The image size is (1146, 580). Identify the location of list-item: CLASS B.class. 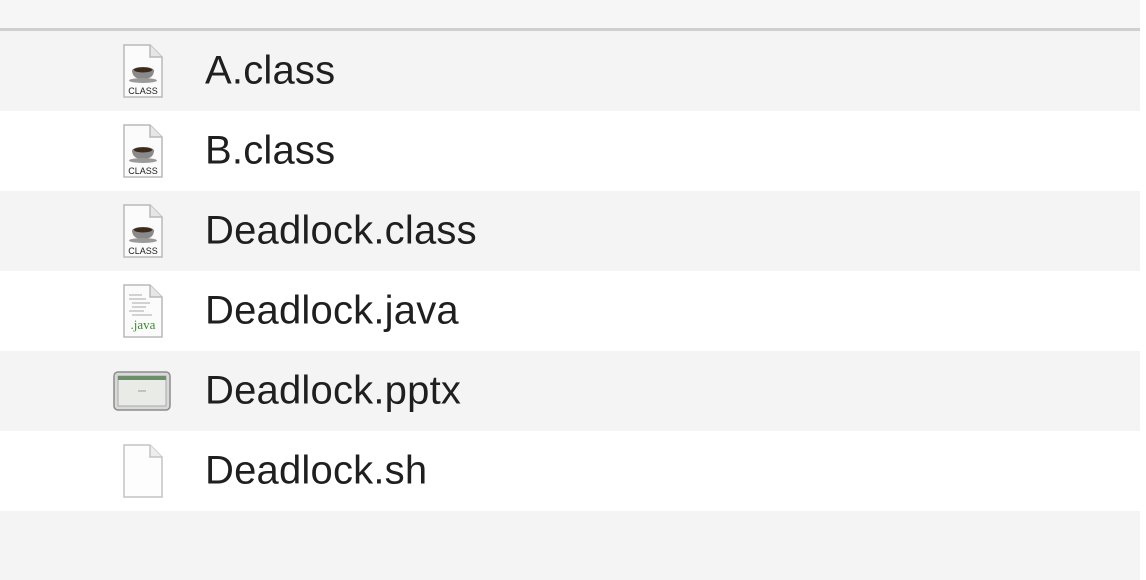
(570, 151).